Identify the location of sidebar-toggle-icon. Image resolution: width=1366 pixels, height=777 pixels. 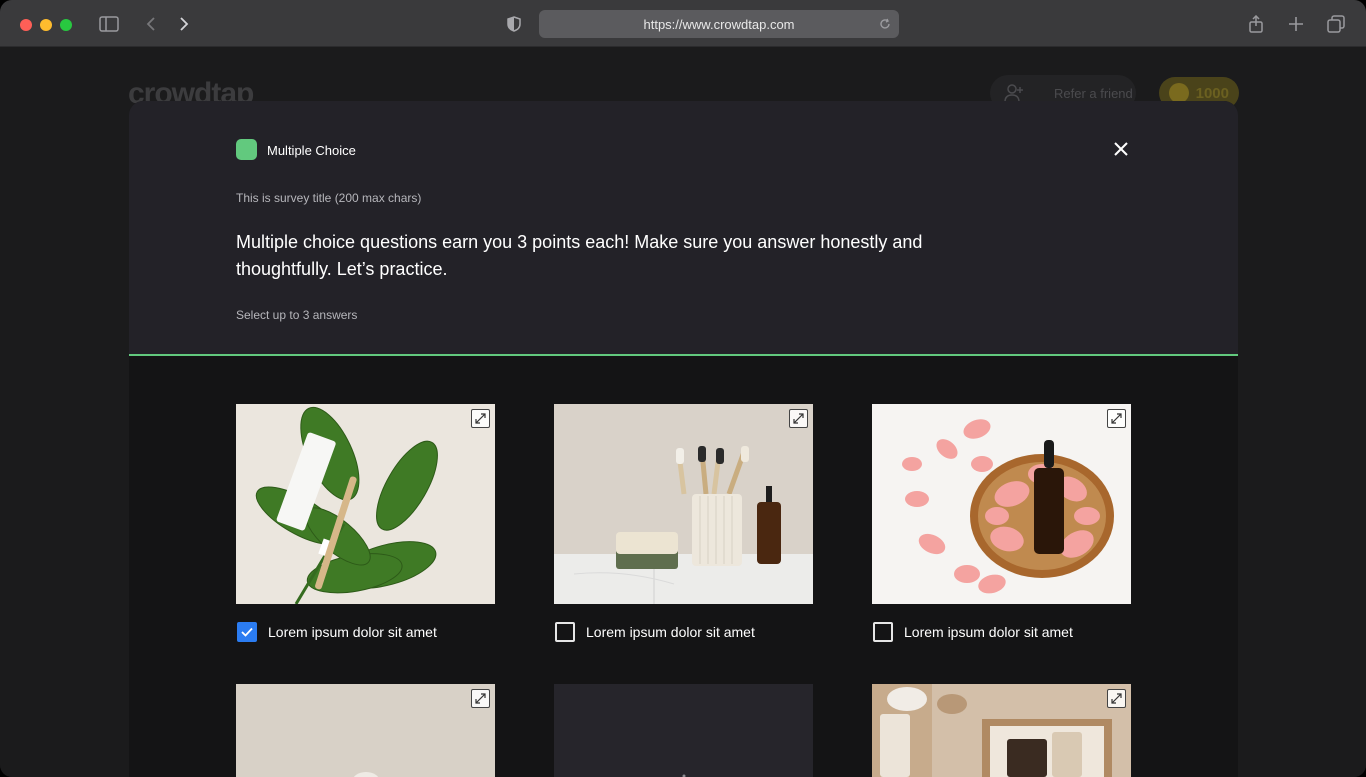
(109, 24).